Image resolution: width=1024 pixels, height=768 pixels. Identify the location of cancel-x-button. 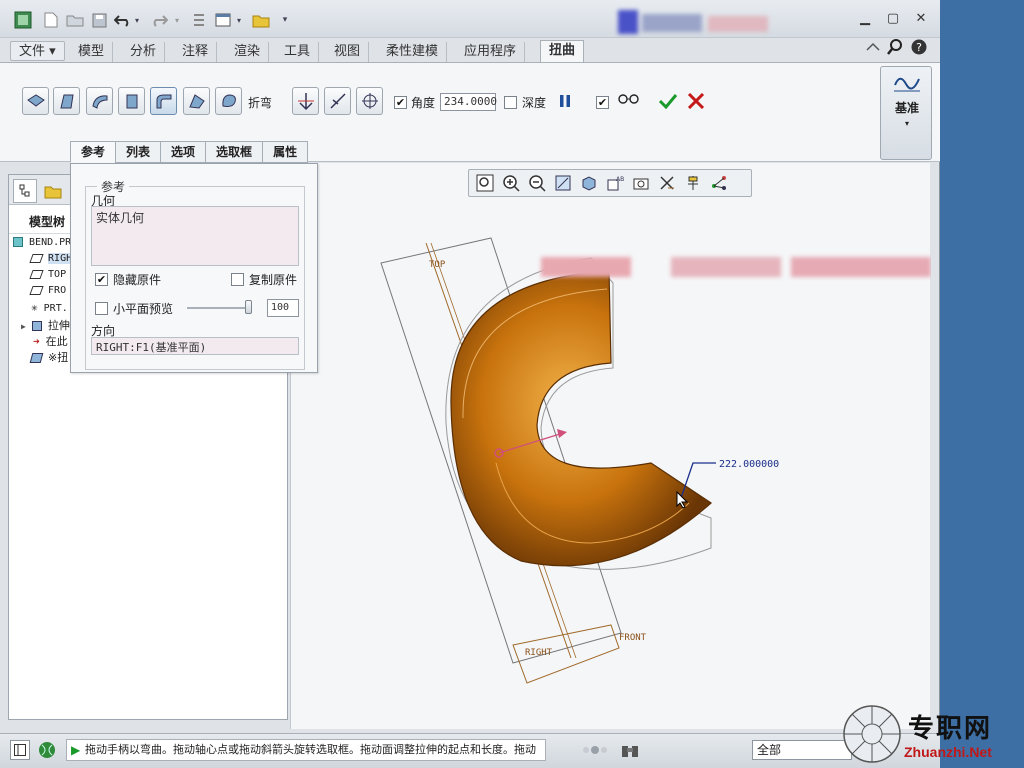
(696, 101).